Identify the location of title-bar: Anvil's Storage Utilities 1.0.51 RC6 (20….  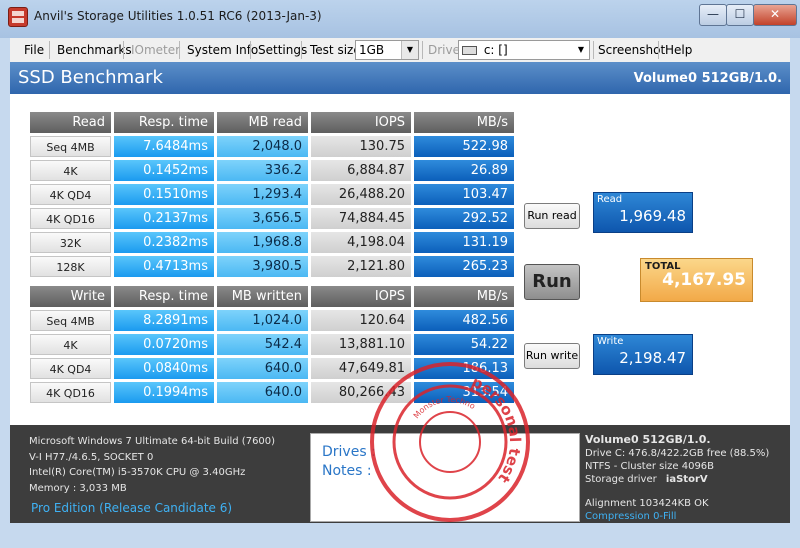
(400, 19).